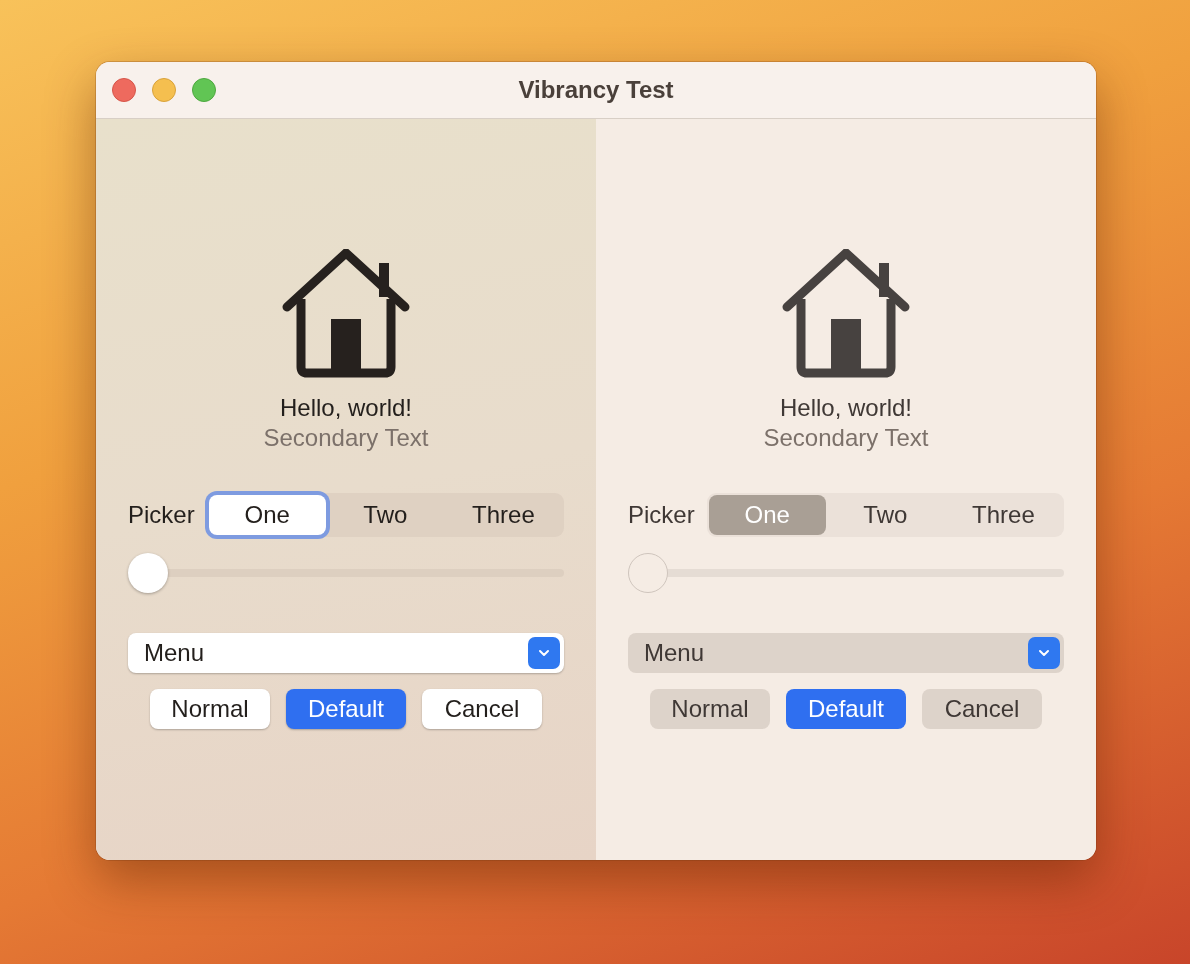 The image size is (1190, 964). Describe the element at coordinates (596, 90) in the screenshot. I see `window-title: Vibrancy Test` at that location.